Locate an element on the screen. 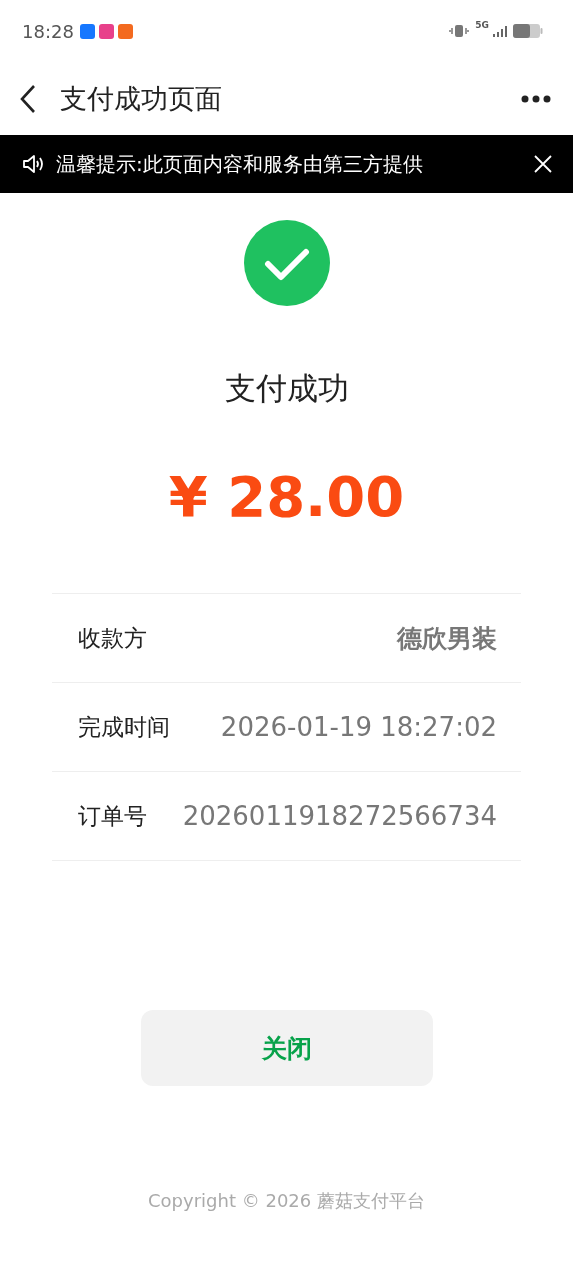 Image resolution: width=573 pixels, height=1280 pixels. speaker-icon is located at coordinates (34, 164).